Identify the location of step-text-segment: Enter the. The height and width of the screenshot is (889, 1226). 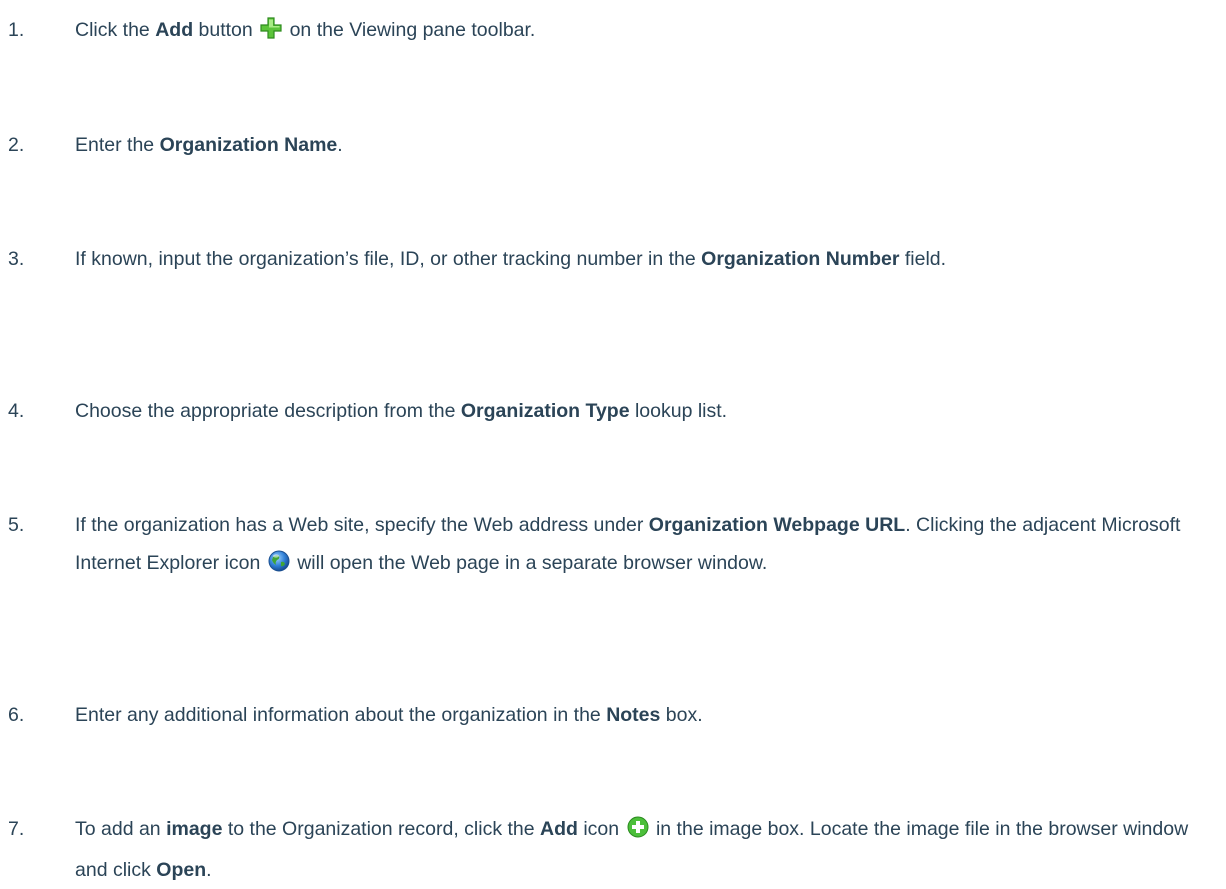
(117, 145).